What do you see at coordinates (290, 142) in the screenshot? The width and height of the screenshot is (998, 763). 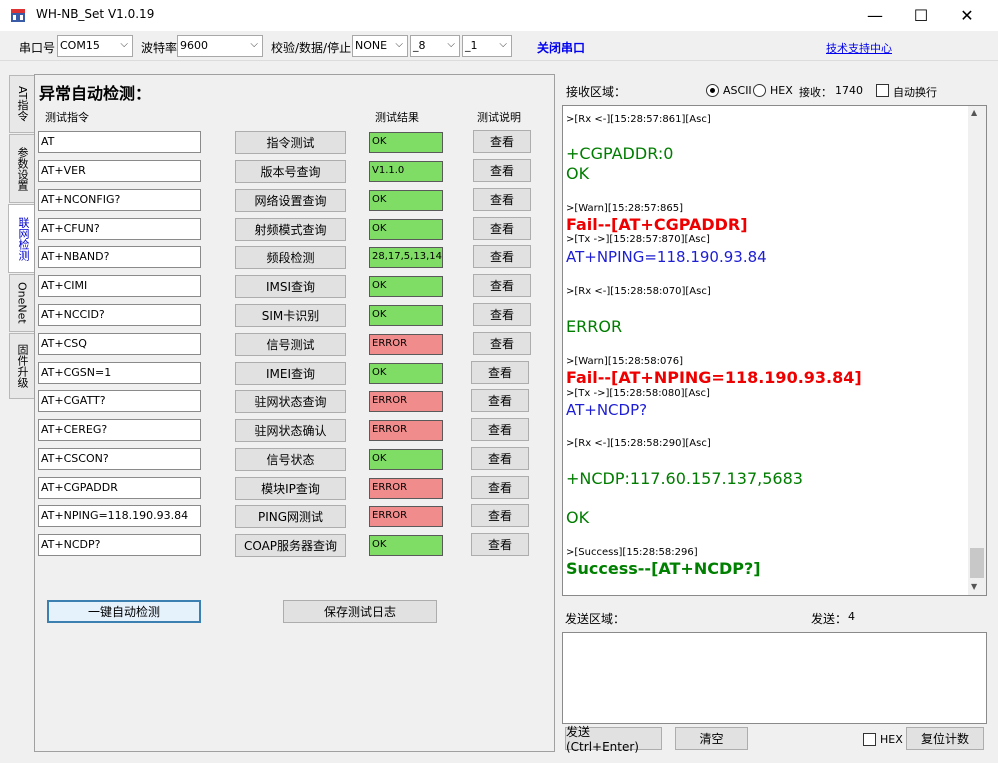 I see `test-button: 指令测试` at bounding box center [290, 142].